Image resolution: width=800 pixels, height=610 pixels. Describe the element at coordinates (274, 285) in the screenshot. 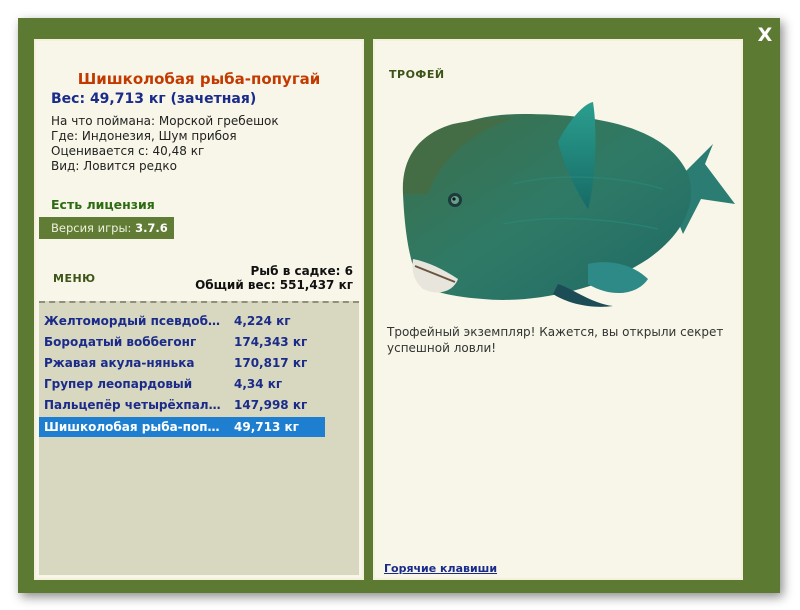

I see `total-weight: Общий вес: 551,437 кг` at that location.